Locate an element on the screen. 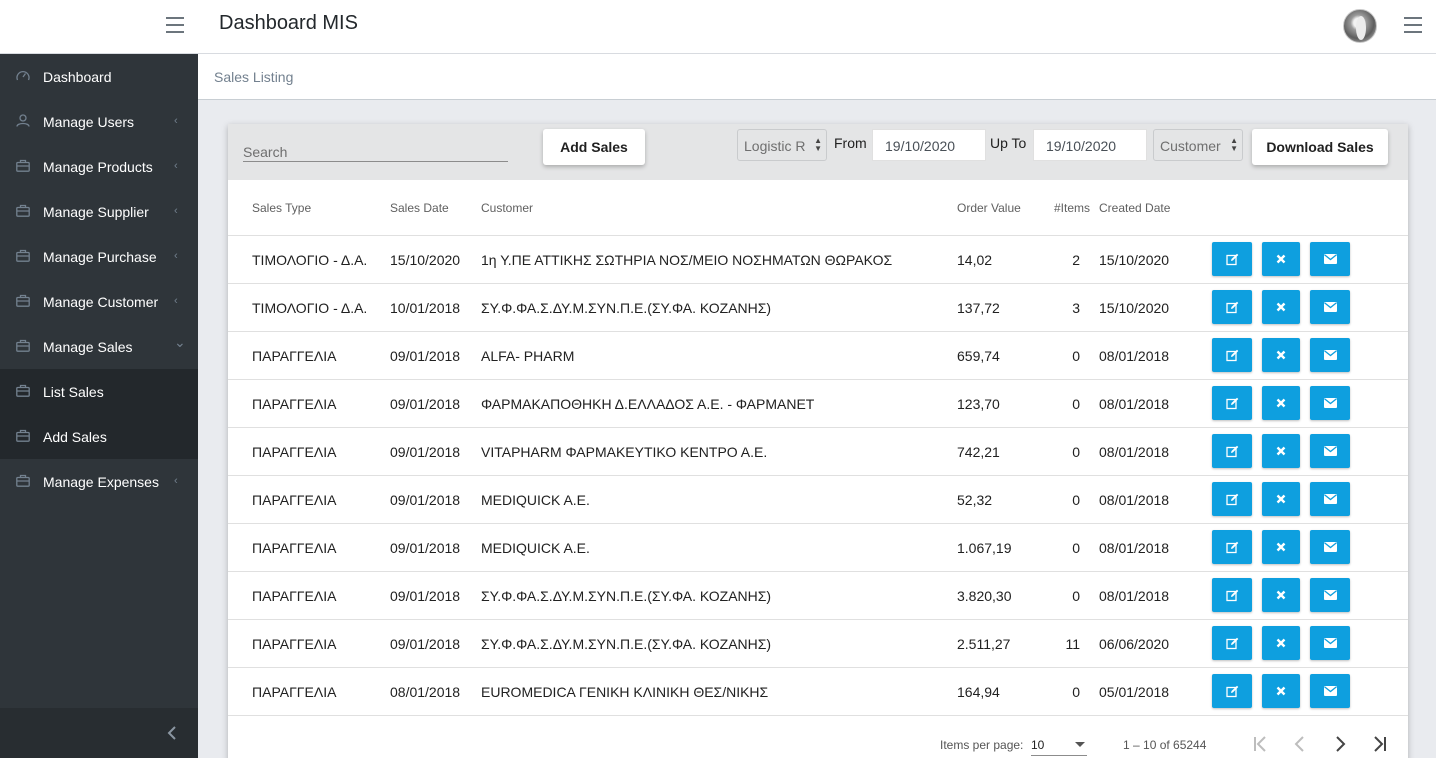 This screenshot has width=1436, height=758. cell-value: 123,70 is located at coordinates (978, 404).